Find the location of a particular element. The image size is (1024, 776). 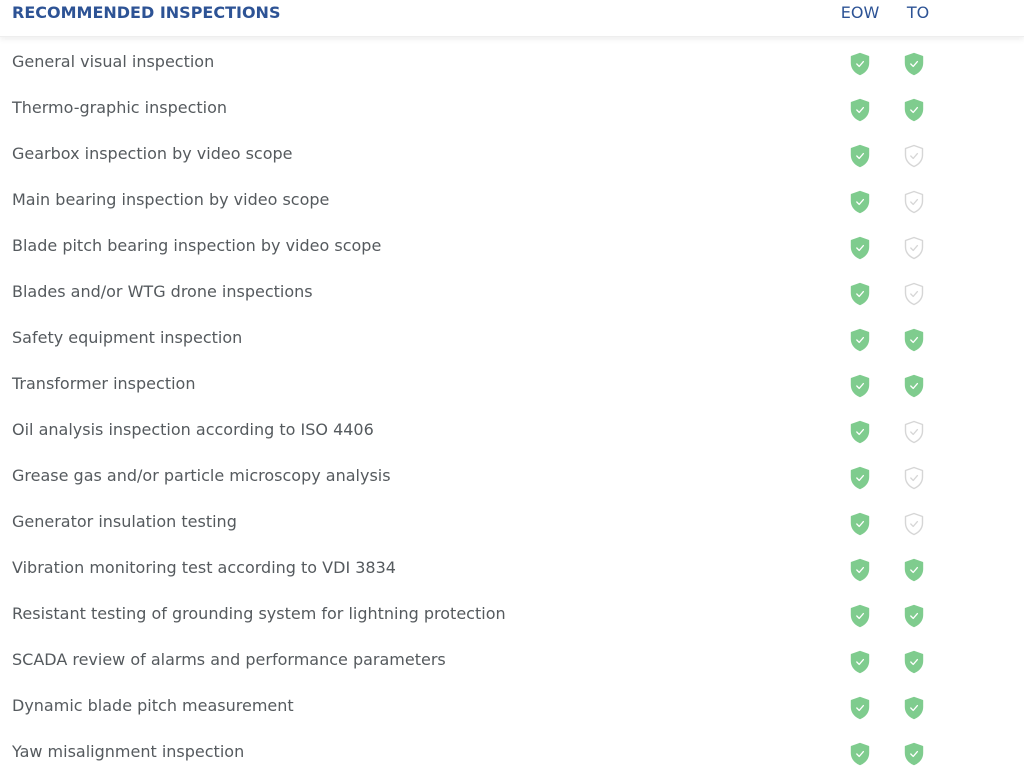

table-row: Safety equipment inspection is located at coordinates (512, 338).